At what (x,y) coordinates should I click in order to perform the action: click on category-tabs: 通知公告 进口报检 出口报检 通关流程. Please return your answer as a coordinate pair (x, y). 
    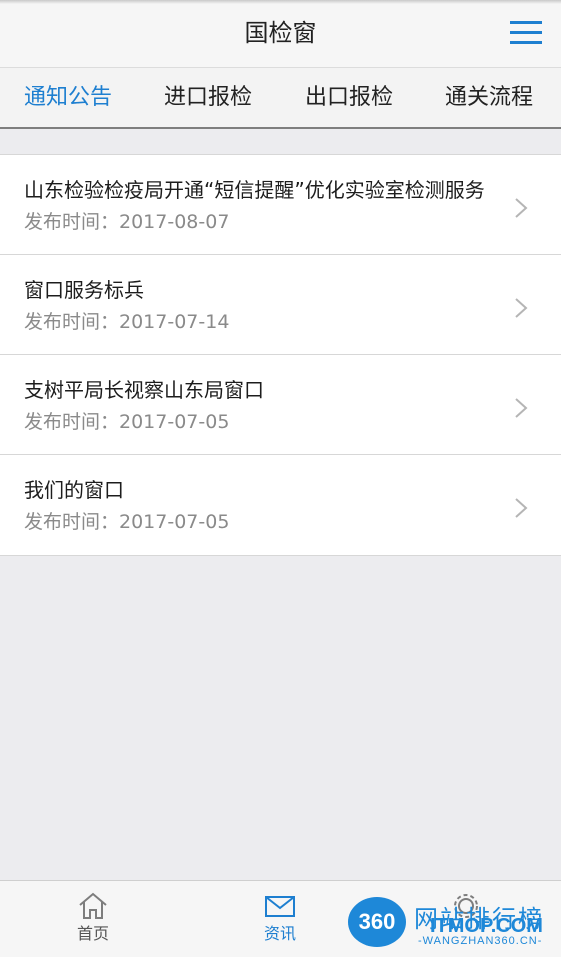
    Looking at the image, I should click on (280, 98).